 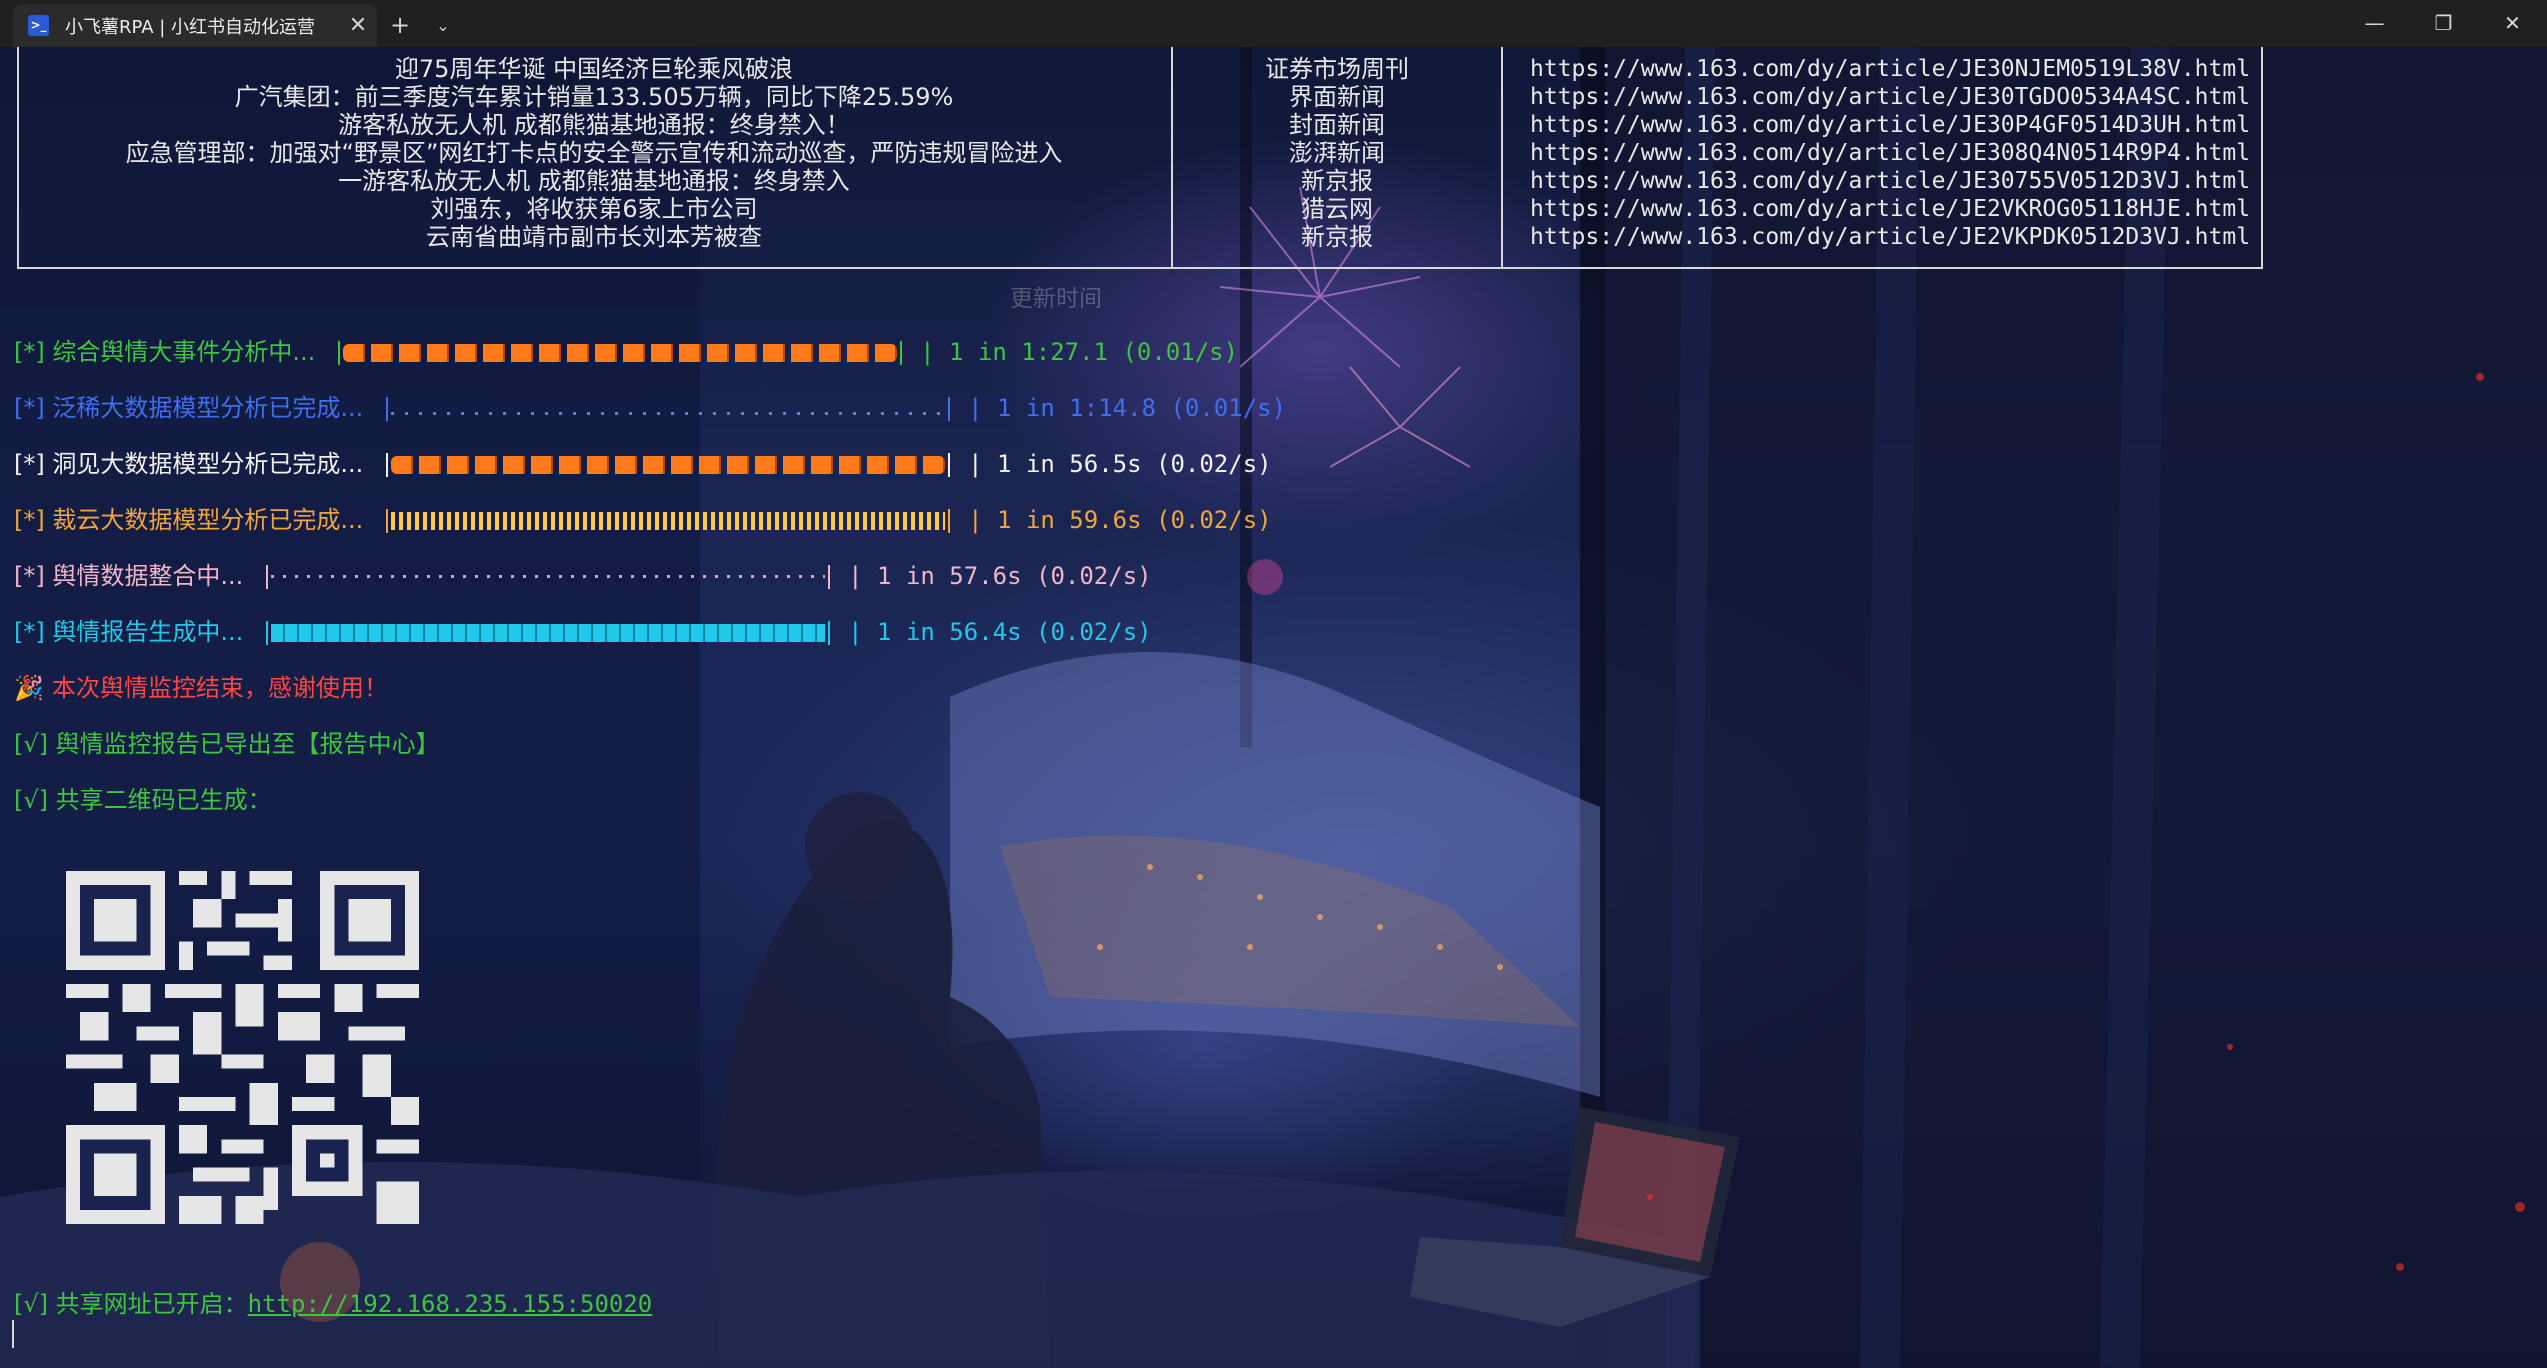 I want to click on end-message-text: 本次舆情监控结束，感谢使用！, so click(x=220, y=688).